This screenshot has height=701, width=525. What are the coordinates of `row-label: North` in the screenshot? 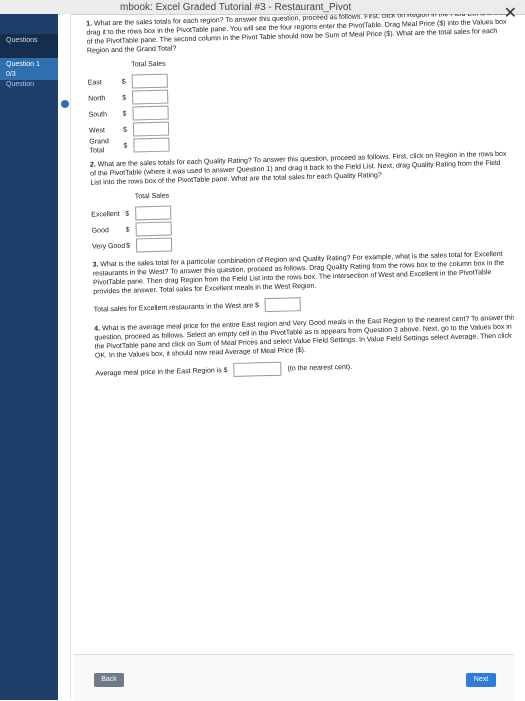 It's located at (97, 98).